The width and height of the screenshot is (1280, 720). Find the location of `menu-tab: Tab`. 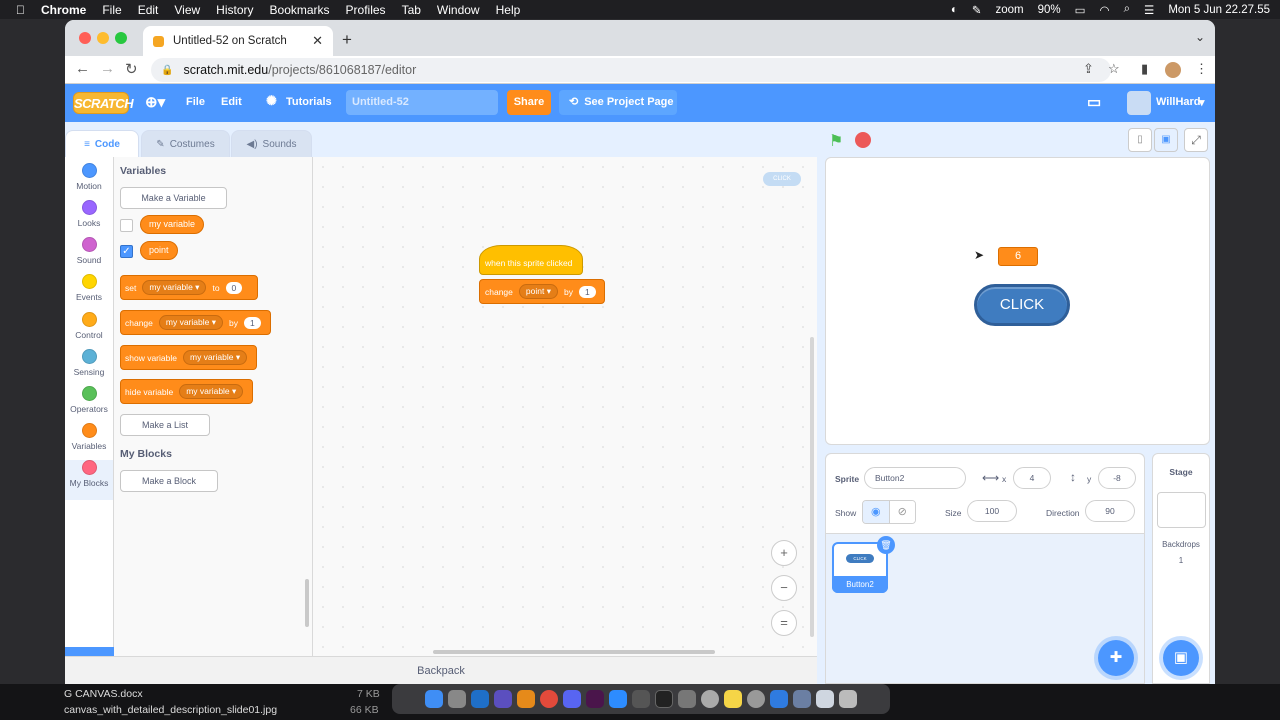

menu-tab: Tab is located at coordinates (411, 10).